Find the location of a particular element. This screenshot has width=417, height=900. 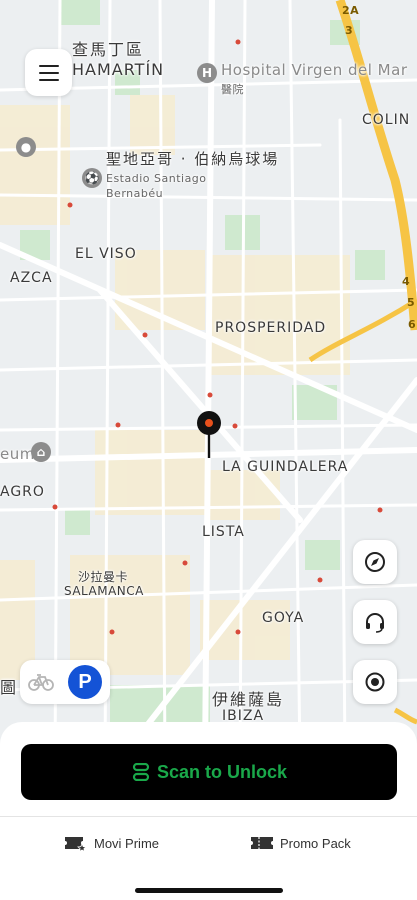

map-label-el-viso: EL VISO is located at coordinates (106, 254).